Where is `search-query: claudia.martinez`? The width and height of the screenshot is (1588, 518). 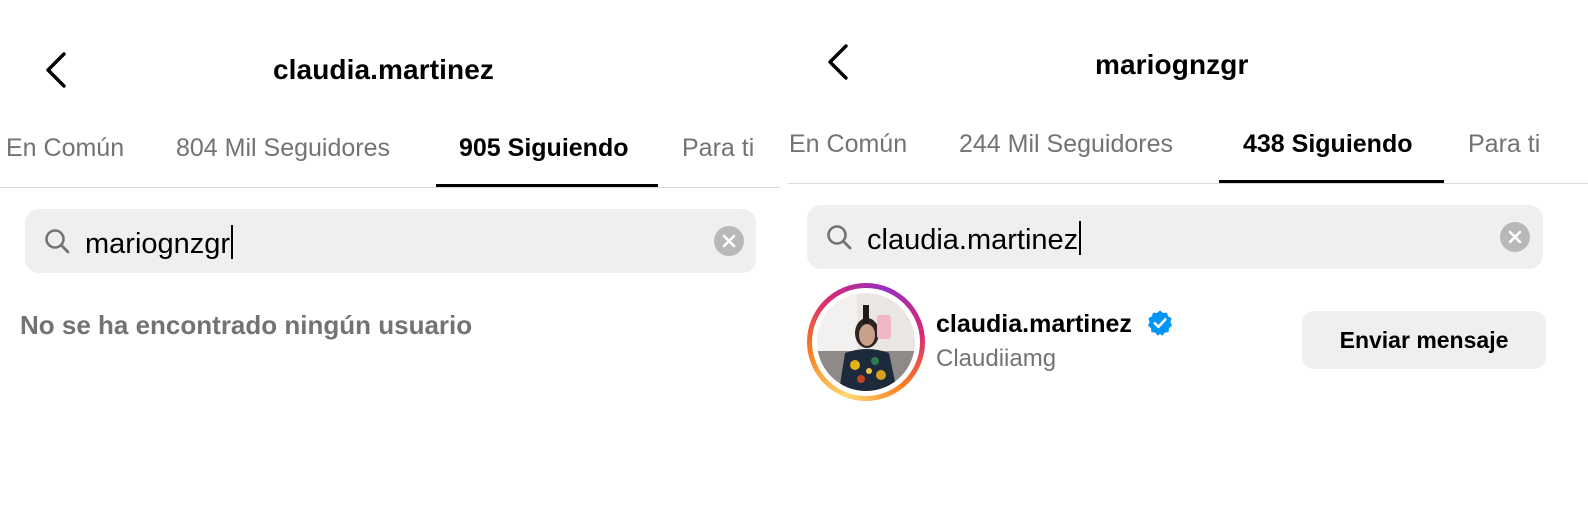 search-query: claudia.martinez is located at coordinates (973, 240).